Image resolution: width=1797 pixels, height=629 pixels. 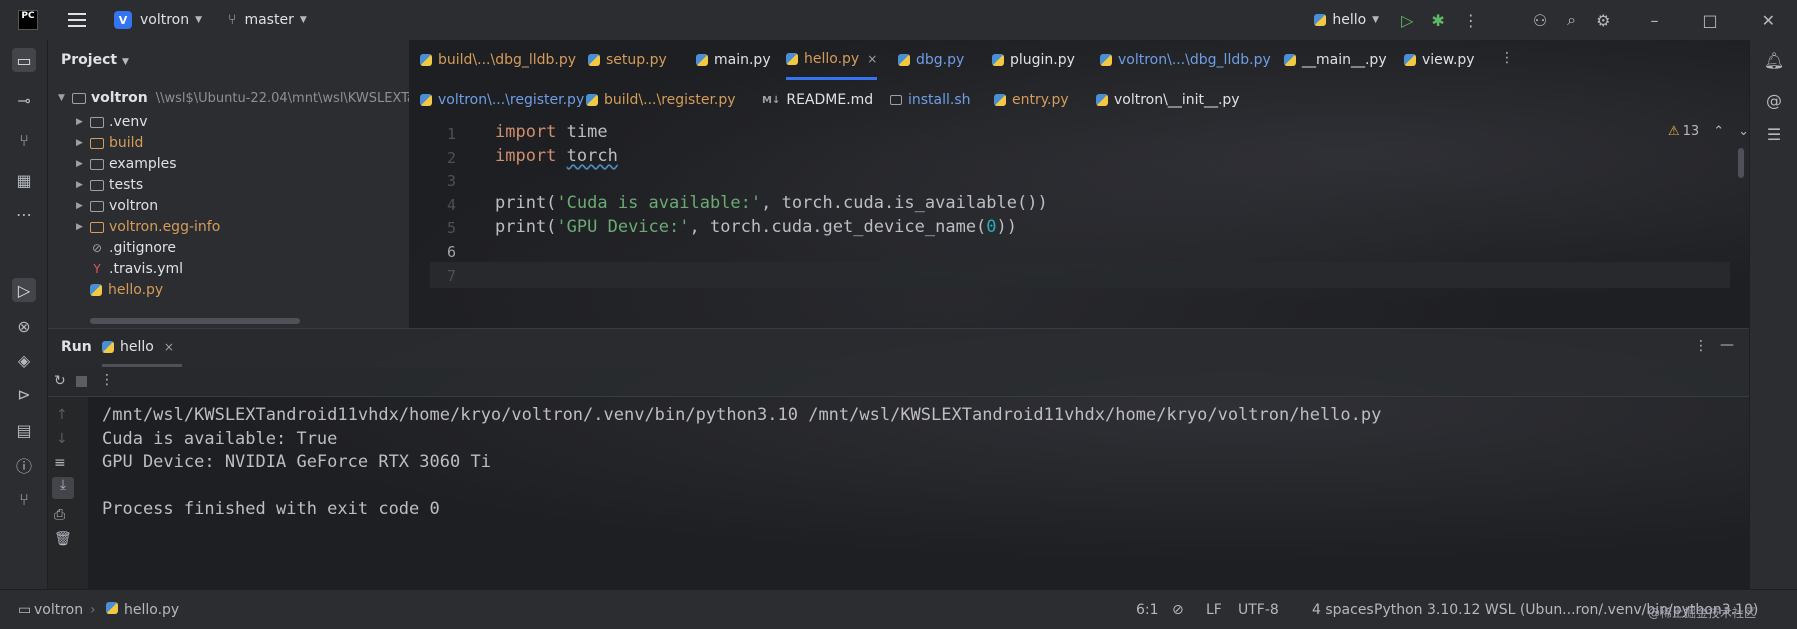 I want to click on editor-tab-label: setup.py, so click(x=636, y=60).